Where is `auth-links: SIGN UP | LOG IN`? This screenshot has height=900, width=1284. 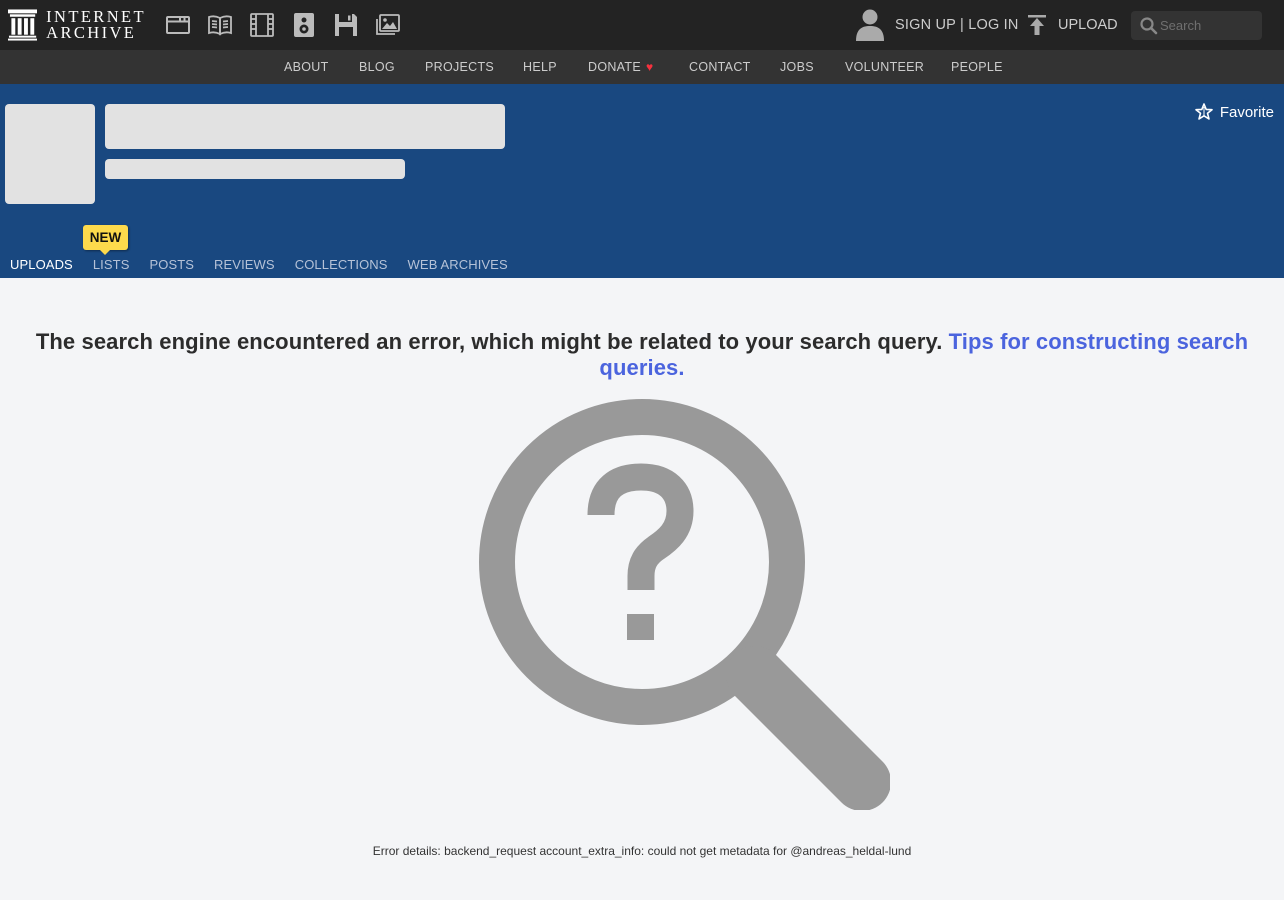
auth-links: SIGN UP | LOG IN is located at coordinates (957, 25).